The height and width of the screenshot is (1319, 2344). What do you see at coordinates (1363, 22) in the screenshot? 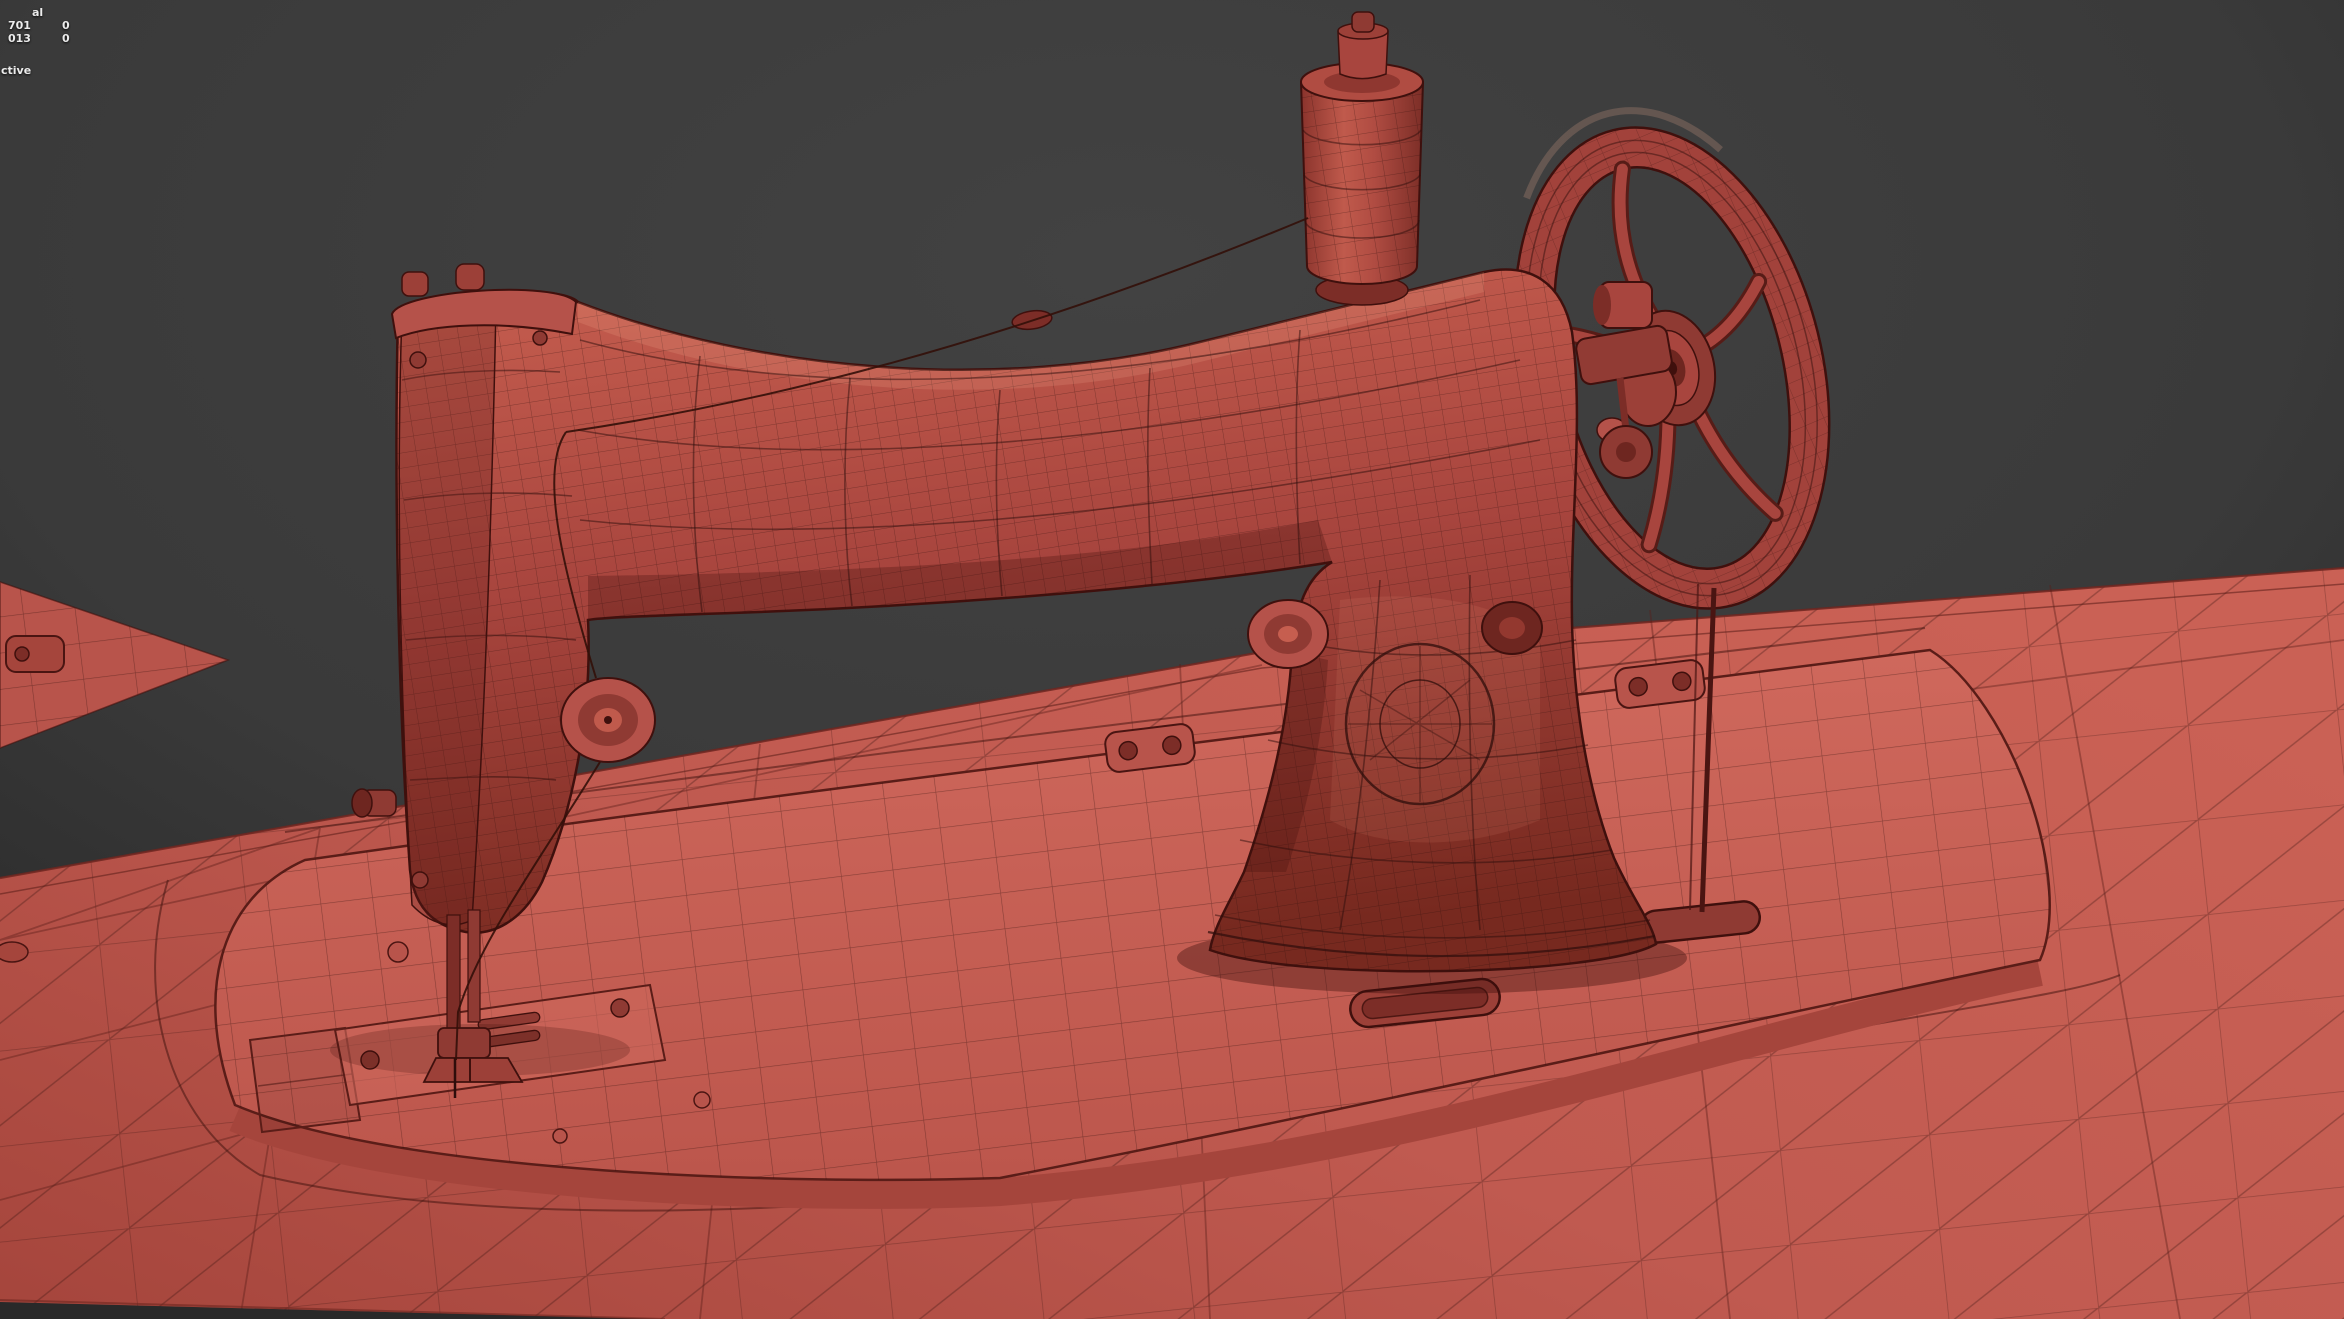
I see `spool-pin-top` at bounding box center [1363, 22].